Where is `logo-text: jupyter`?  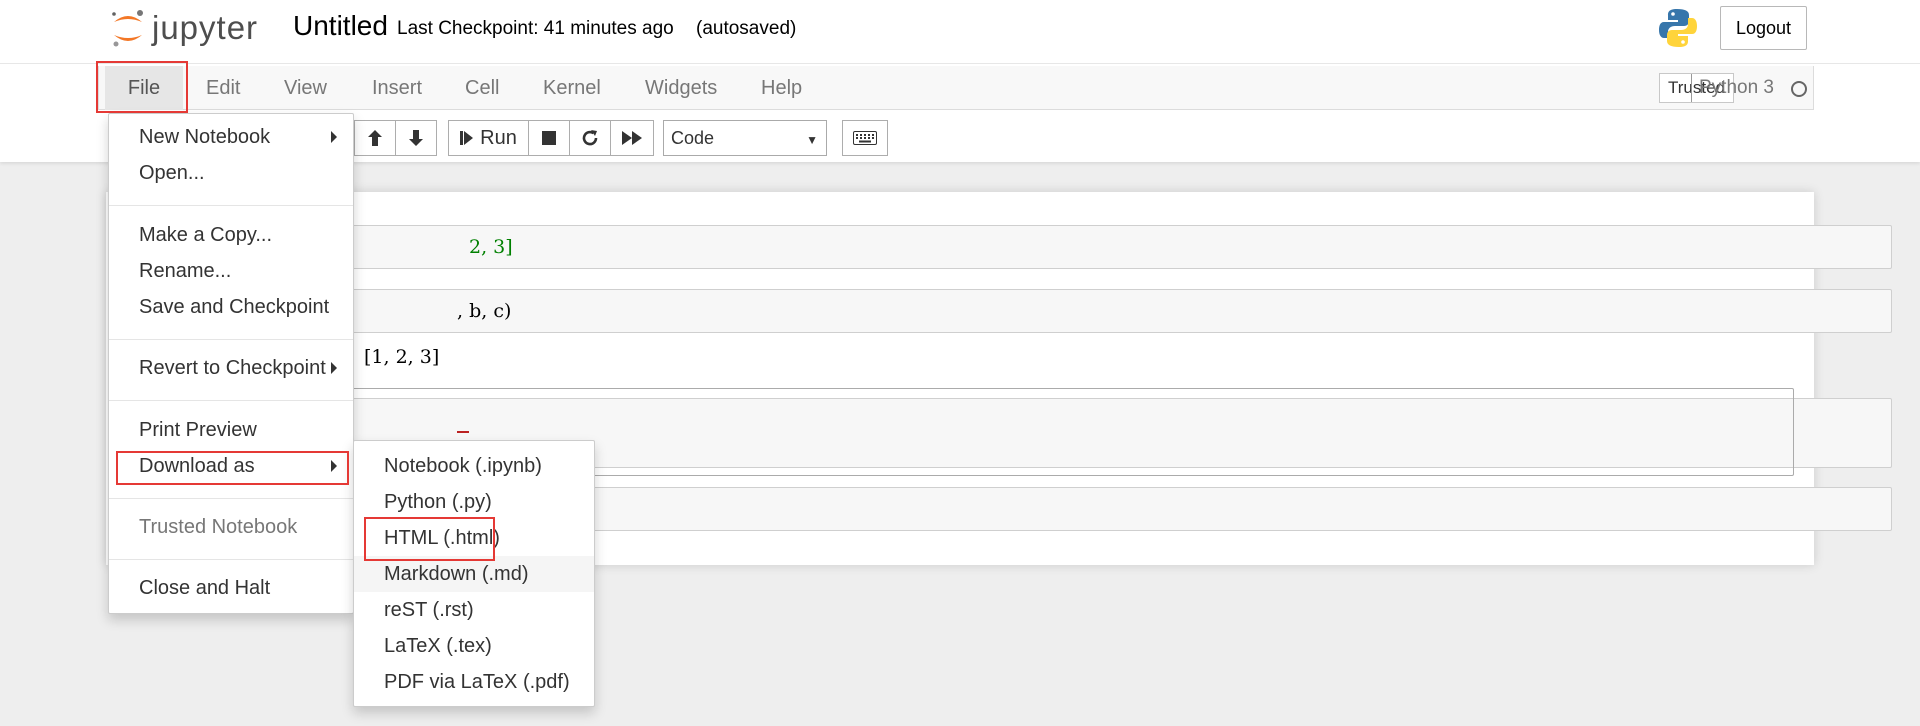
logo-text: jupyter is located at coordinates (205, 27).